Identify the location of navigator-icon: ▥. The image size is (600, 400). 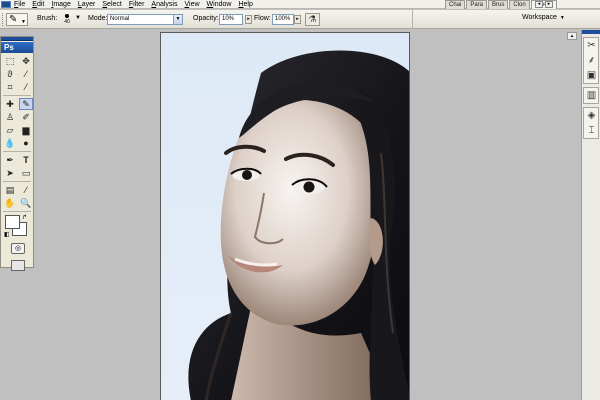
(591, 95).